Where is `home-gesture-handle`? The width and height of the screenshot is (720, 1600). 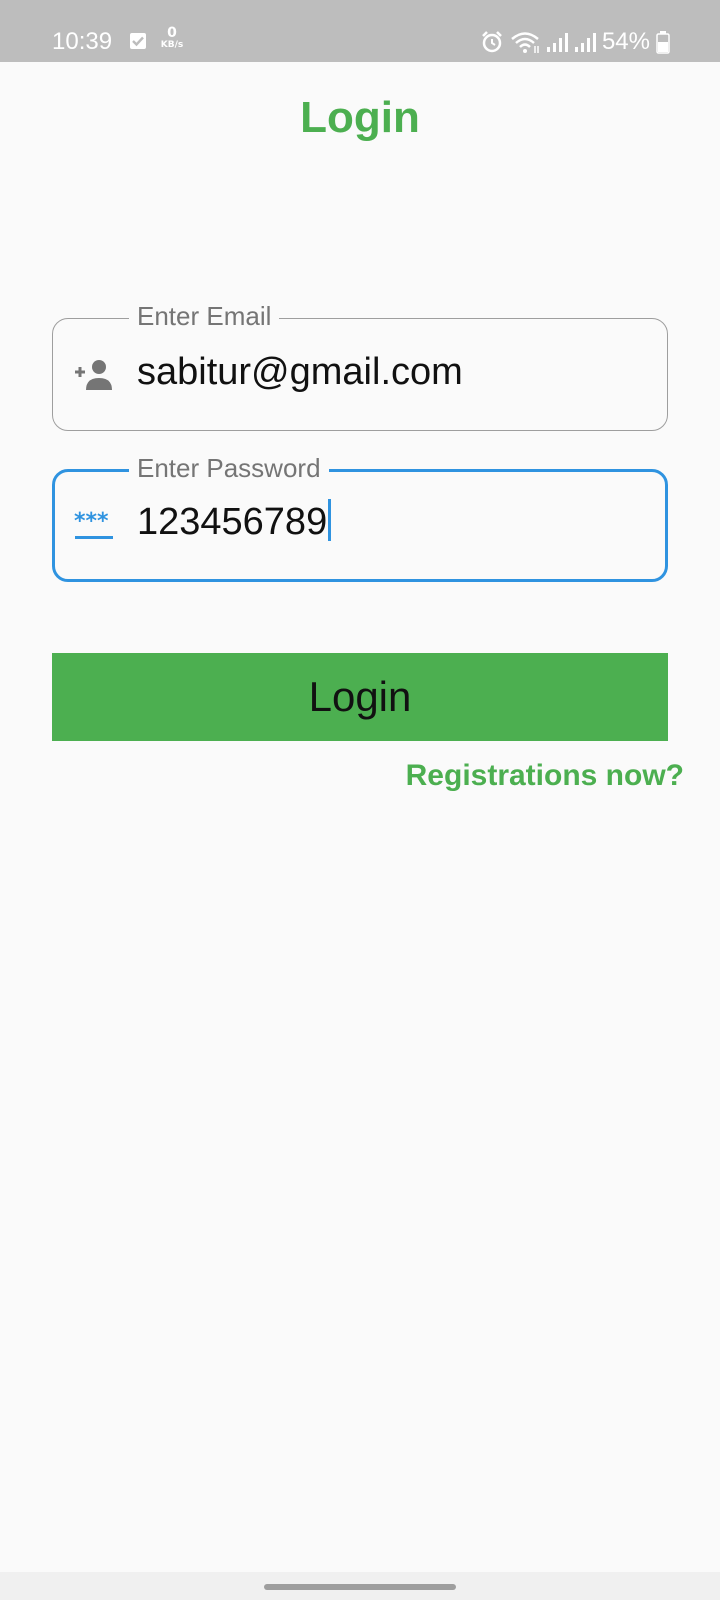 home-gesture-handle is located at coordinates (360, 1587).